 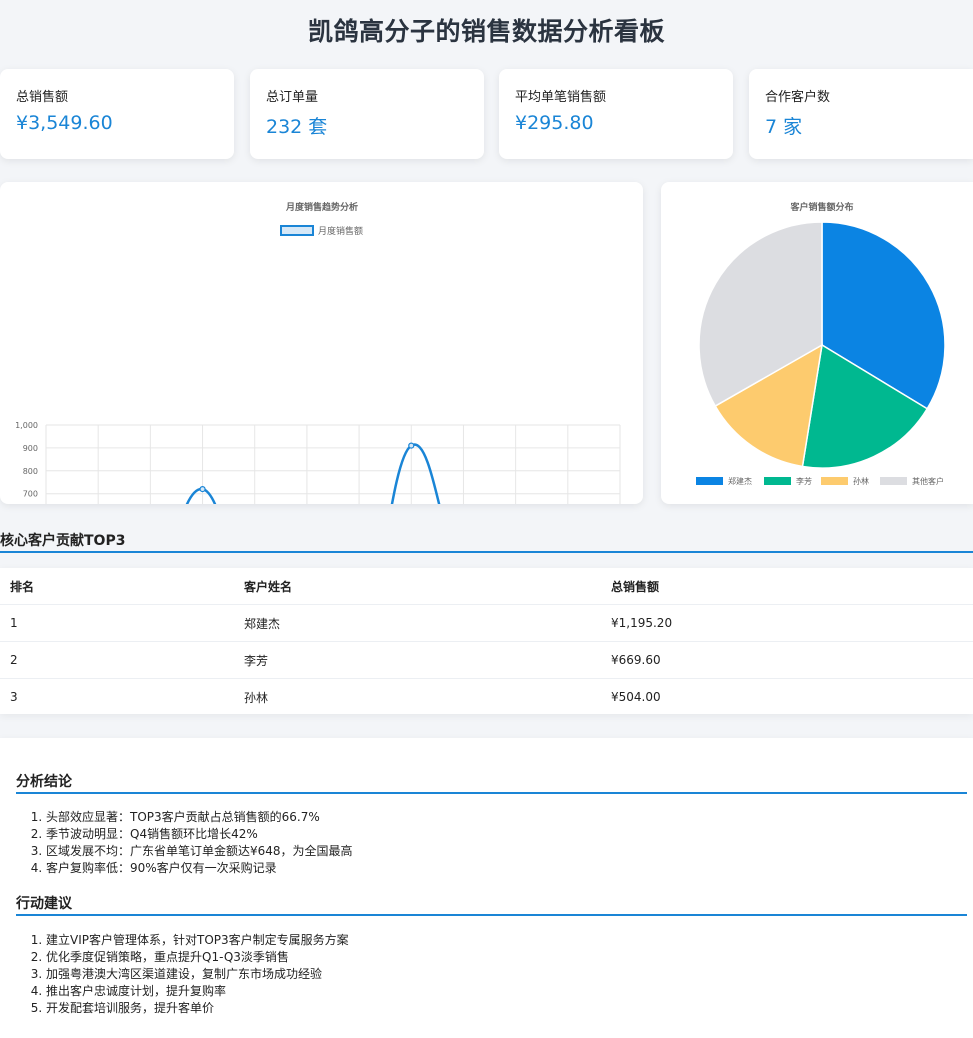 What do you see at coordinates (417, 623) in the screenshot?
I see `cell-customer: 郑建杰` at bounding box center [417, 623].